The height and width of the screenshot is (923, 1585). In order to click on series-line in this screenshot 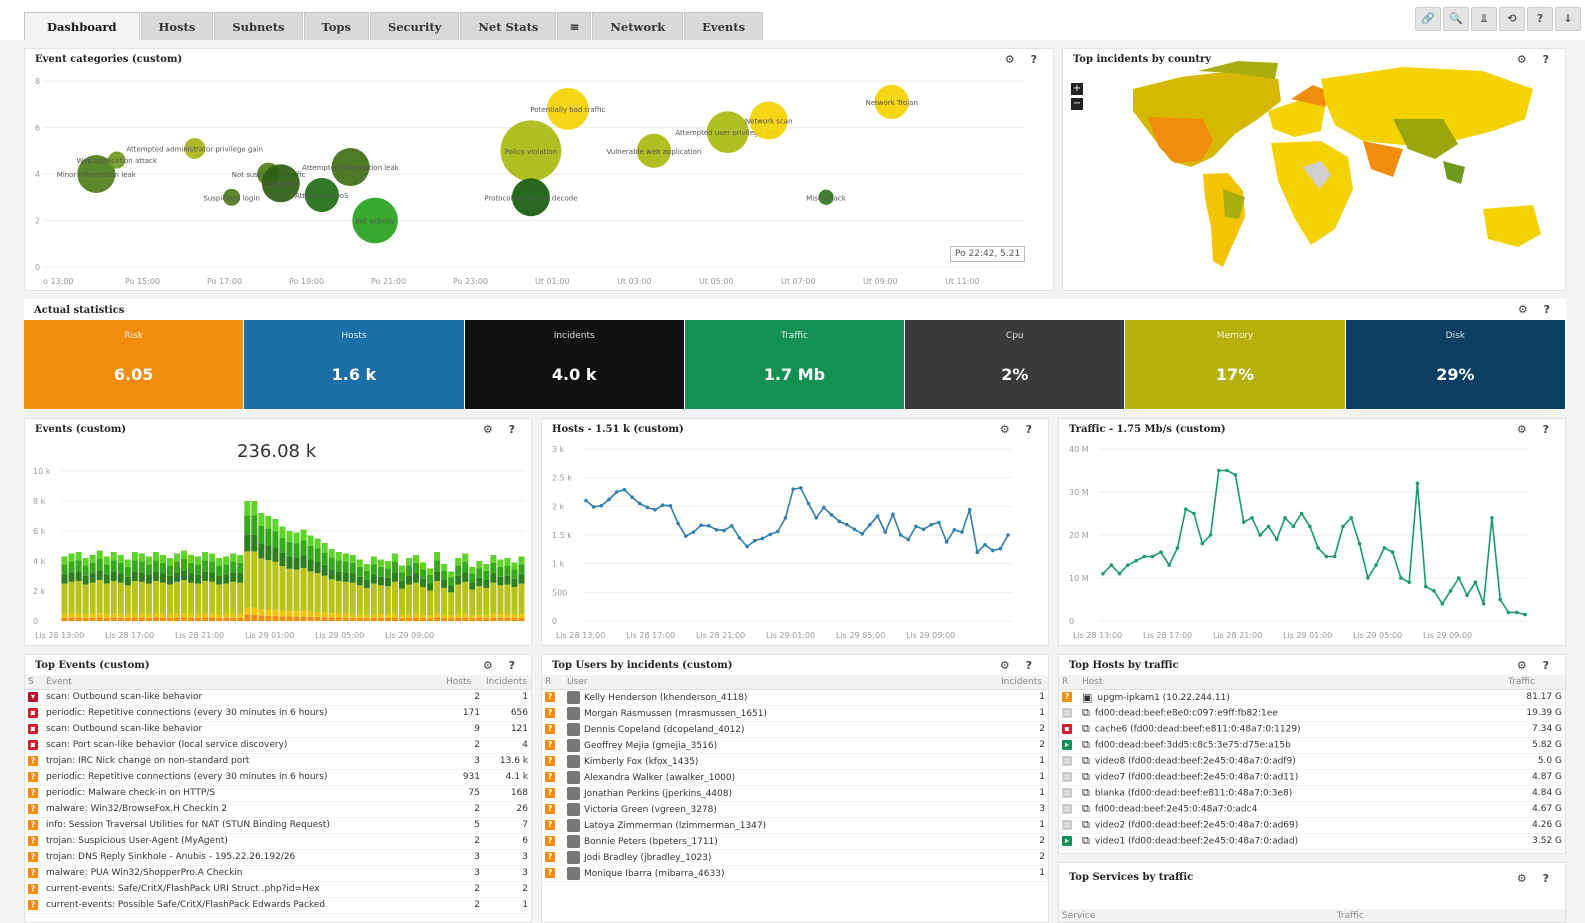, I will do `click(797, 520)`.